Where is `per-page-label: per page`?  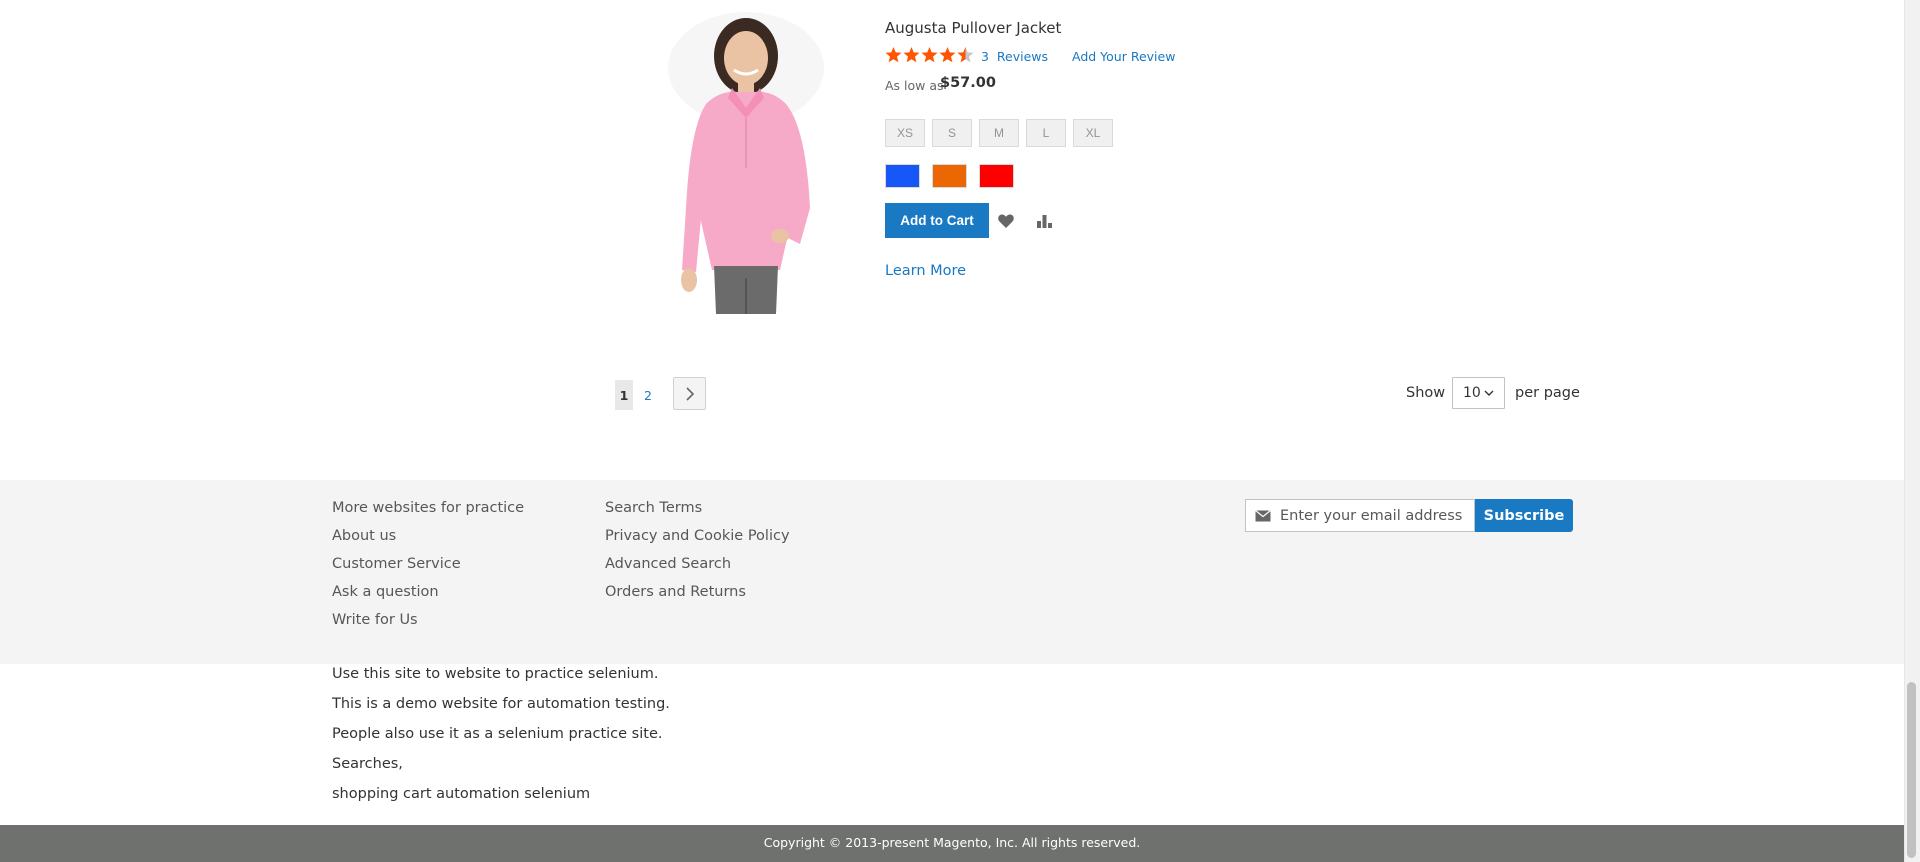 per-page-label: per page is located at coordinates (1547, 393).